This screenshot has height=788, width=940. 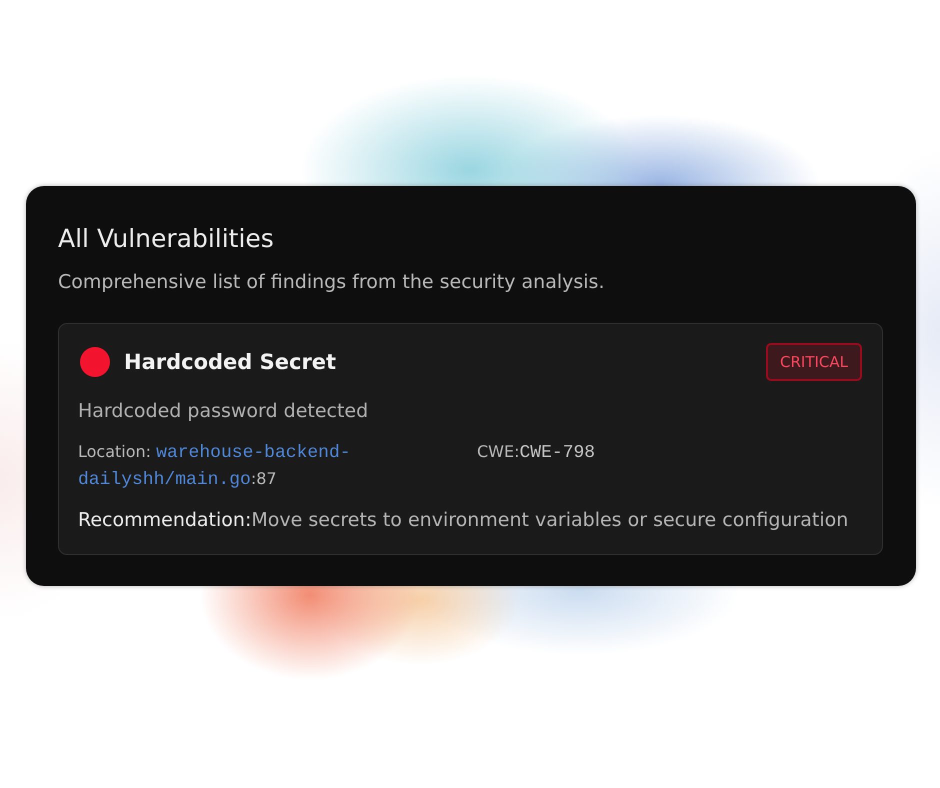 I want to click on file-location: Location: warehouse-backend-dailyshh/main.go:87, so click(x=215, y=466).